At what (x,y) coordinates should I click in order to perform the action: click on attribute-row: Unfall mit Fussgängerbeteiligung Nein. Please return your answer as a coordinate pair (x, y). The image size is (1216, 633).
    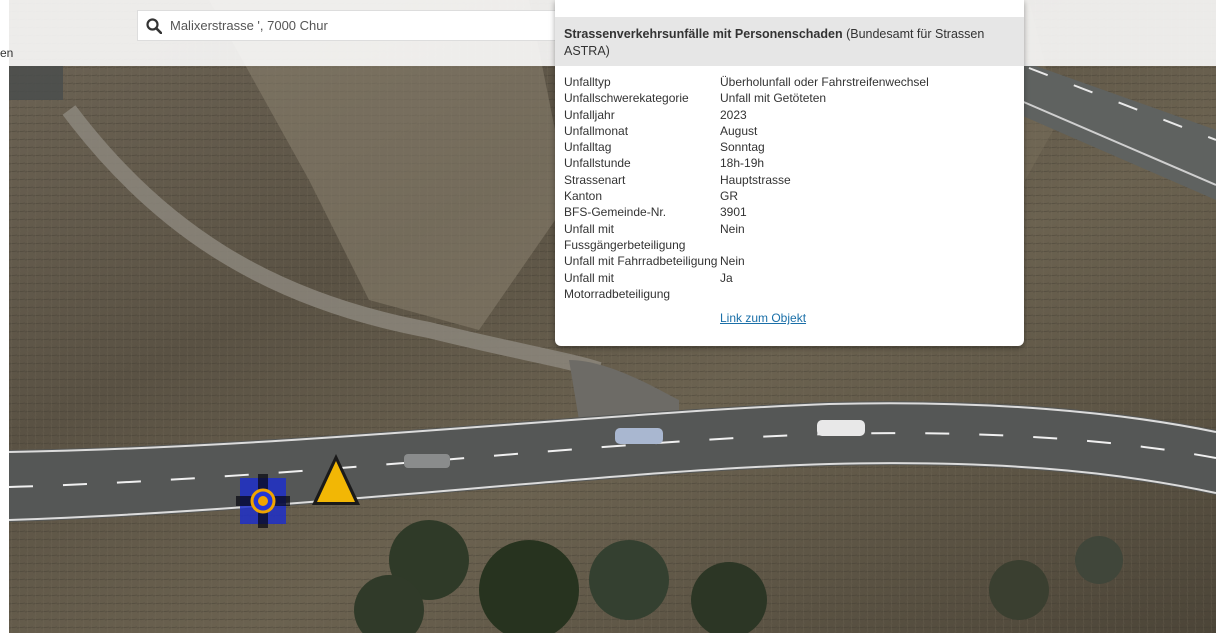
    Looking at the image, I should click on (789, 237).